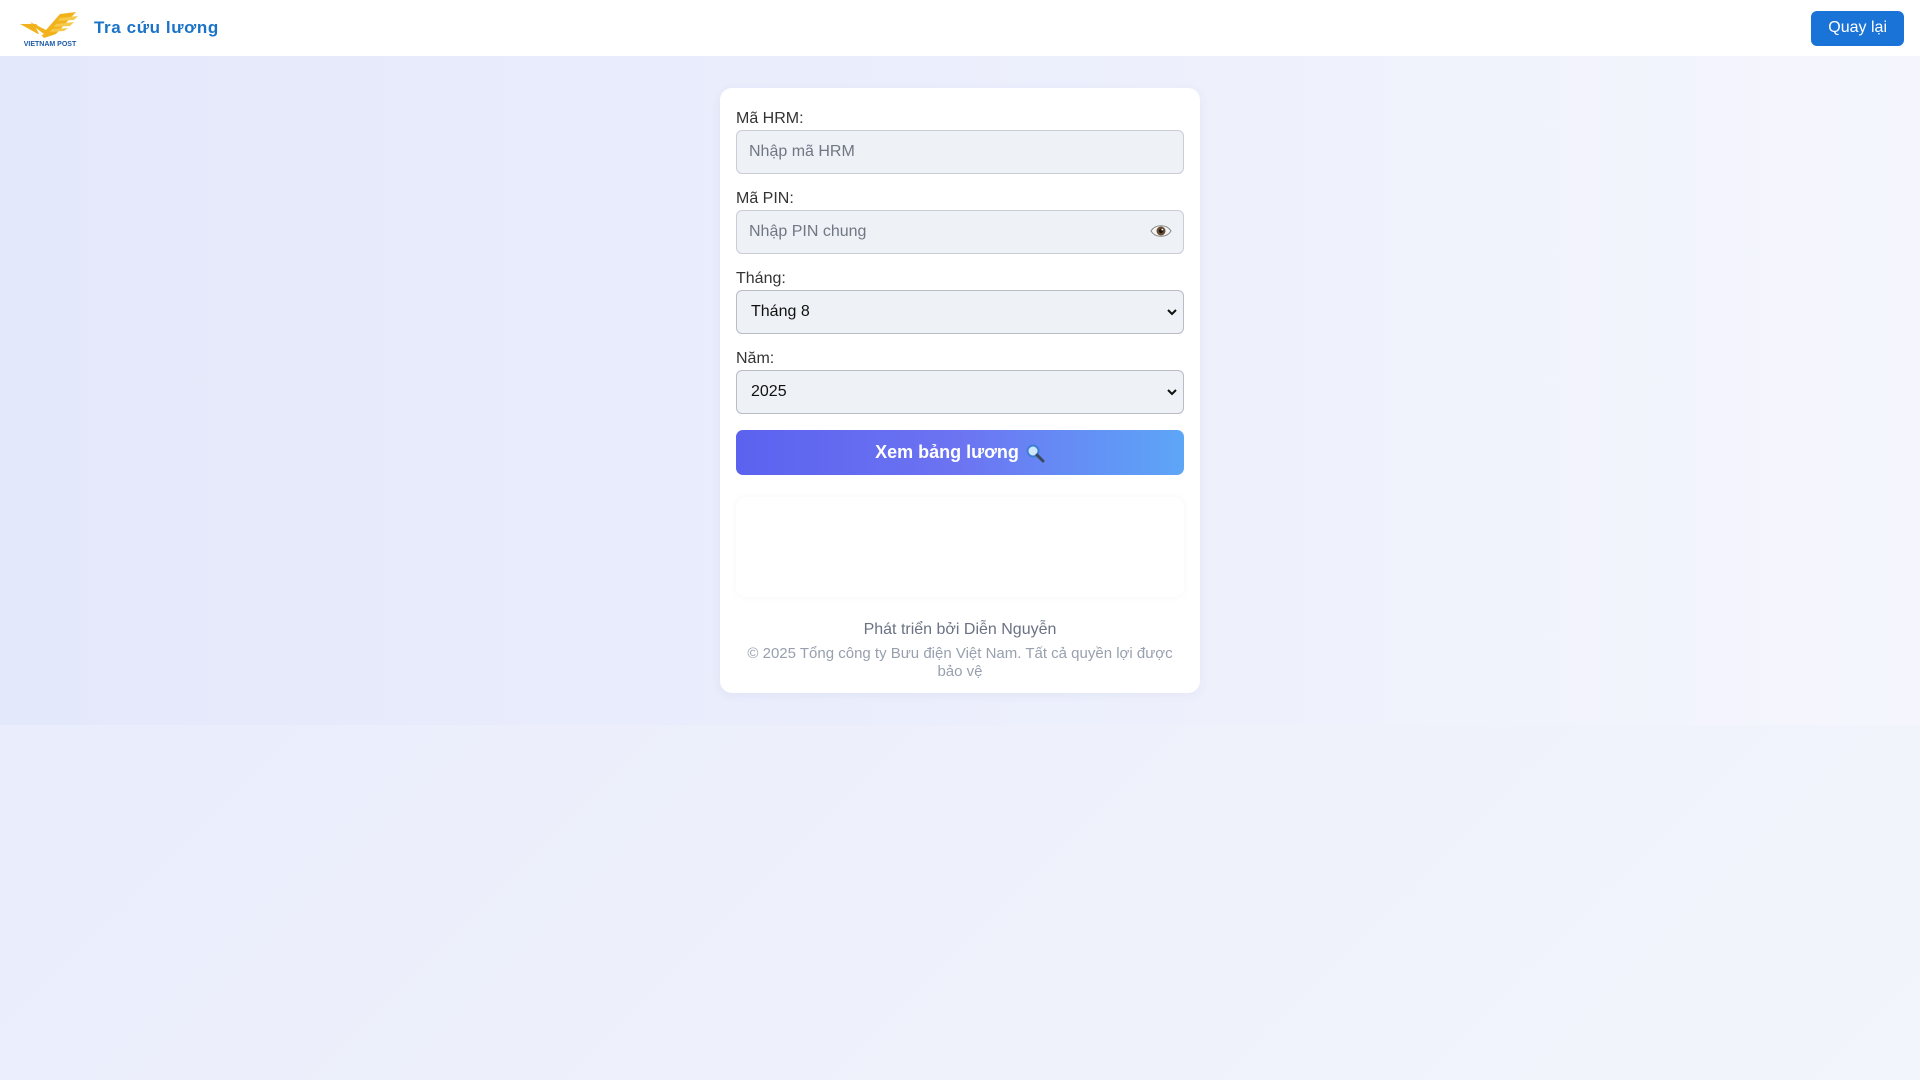 This screenshot has height=1080, width=1920. I want to click on pin-input, so click(960, 232).